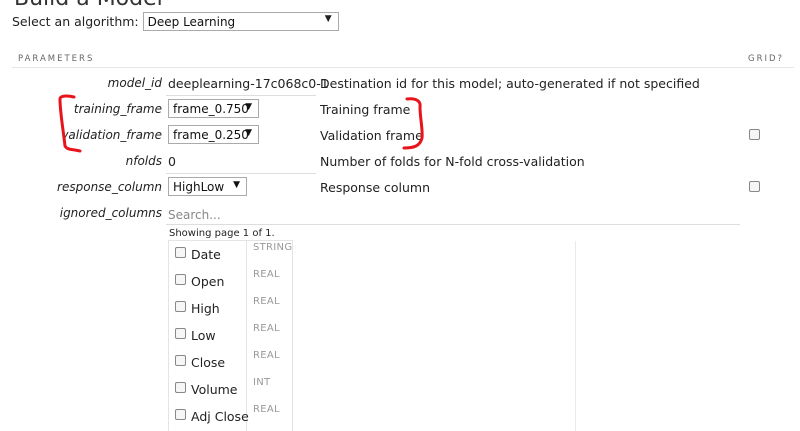 Image resolution: width=800 pixels, height=431 pixels. I want to click on response-column-select: HighLow ▼, so click(207, 186).